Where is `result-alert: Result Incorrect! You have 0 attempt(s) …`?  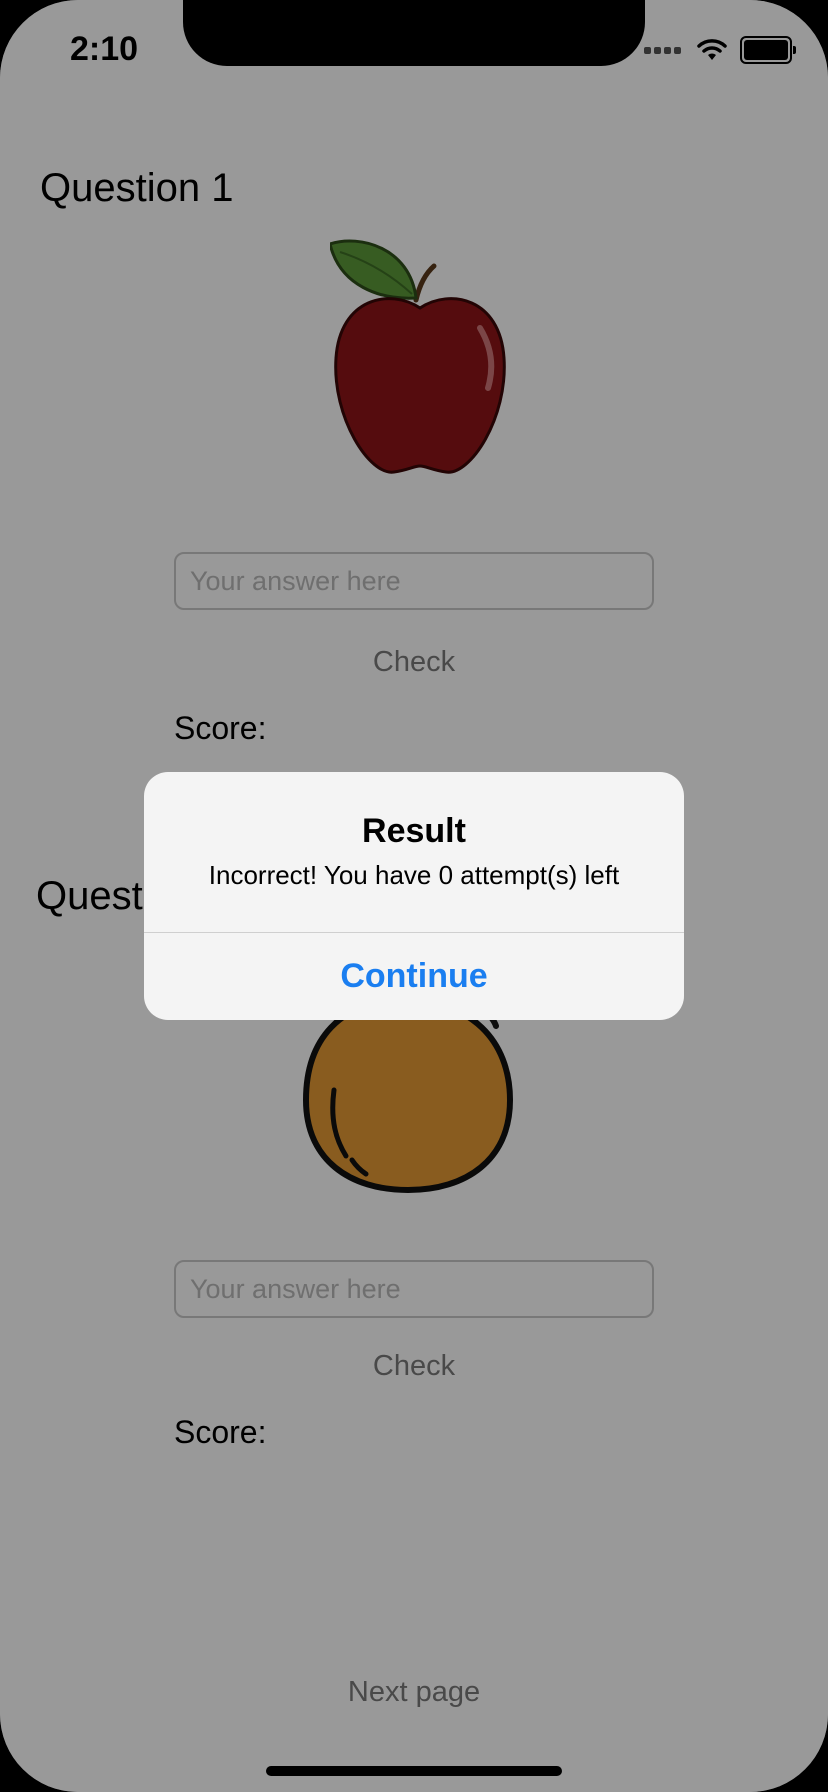 result-alert: Result Incorrect! You have 0 attempt(s) … is located at coordinates (414, 896).